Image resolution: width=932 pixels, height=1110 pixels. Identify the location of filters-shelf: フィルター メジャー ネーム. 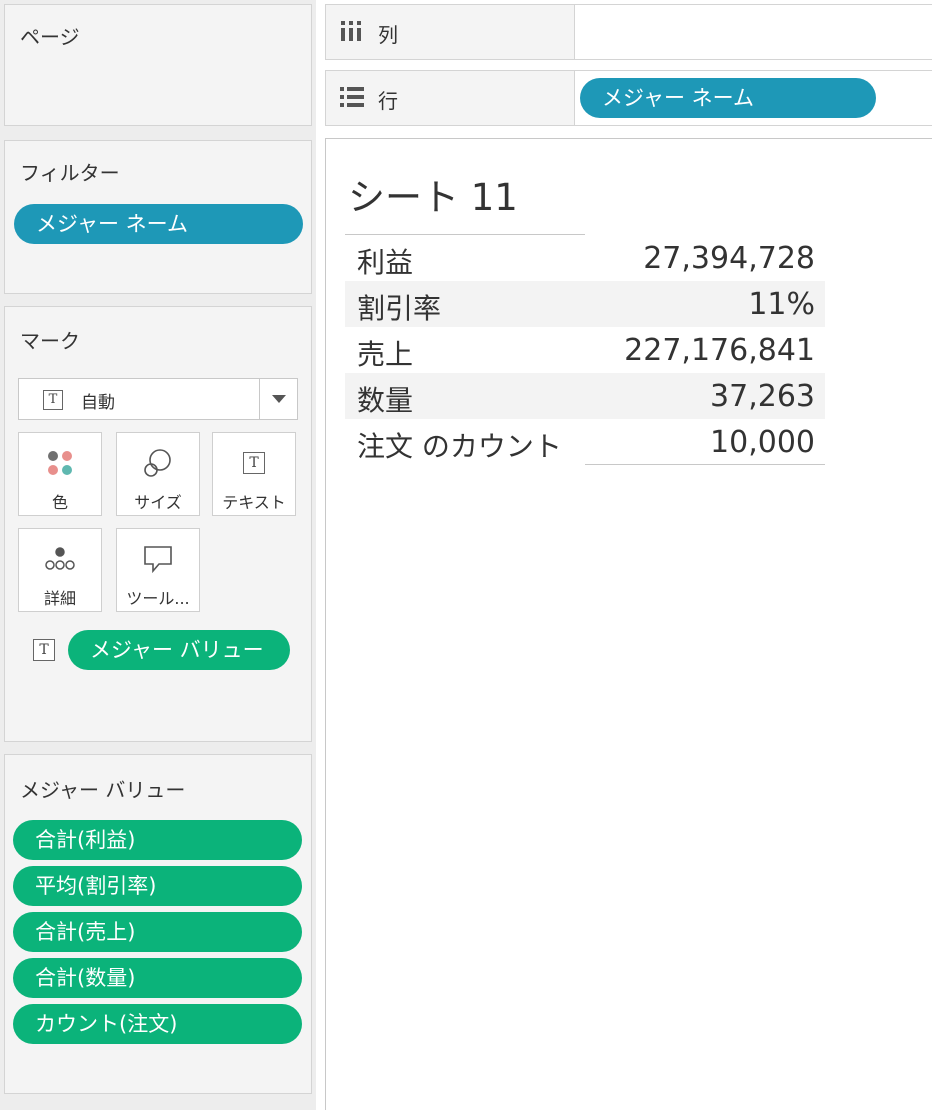
(158, 217).